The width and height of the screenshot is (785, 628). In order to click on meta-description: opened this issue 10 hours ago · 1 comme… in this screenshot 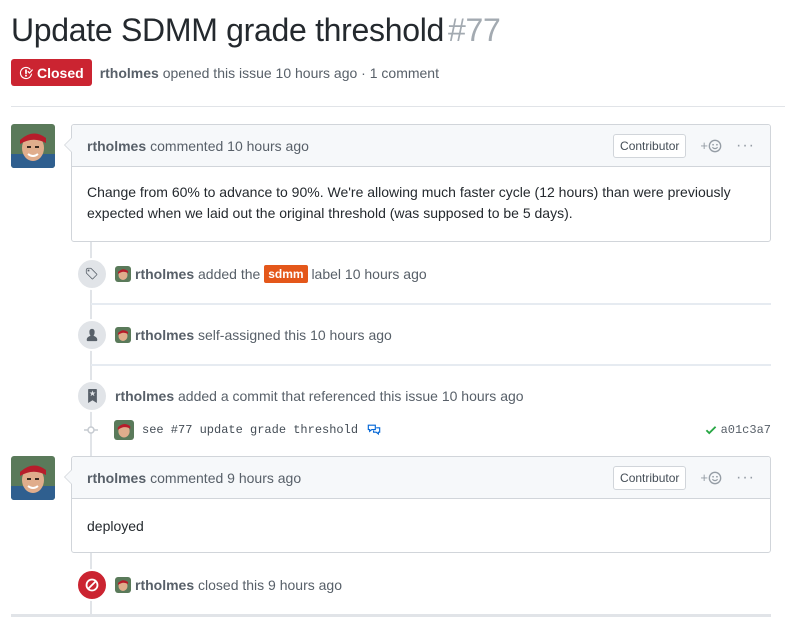, I will do `click(300, 72)`.